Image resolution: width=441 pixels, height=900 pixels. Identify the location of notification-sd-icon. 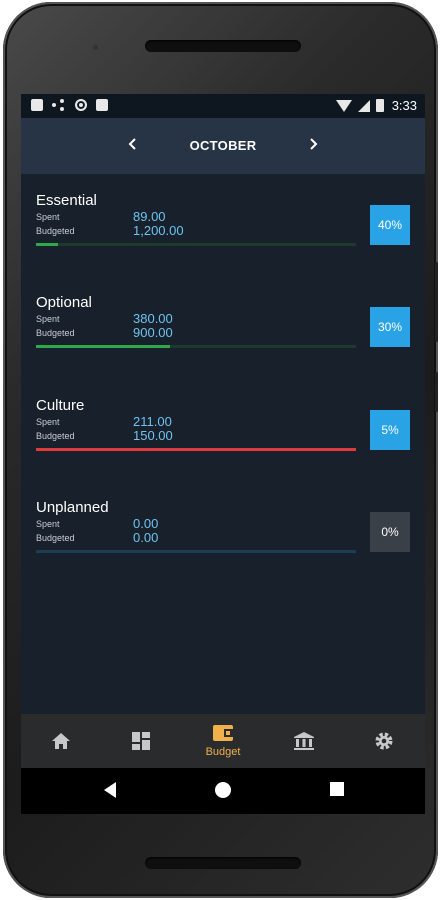
(102, 105).